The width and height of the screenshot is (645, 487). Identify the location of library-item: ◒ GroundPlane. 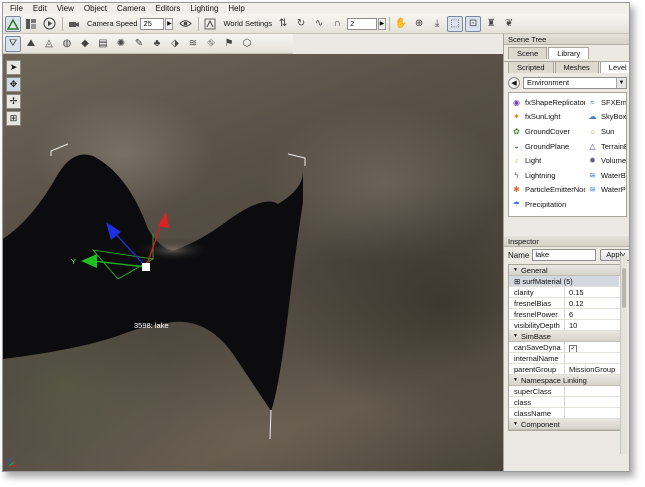
(547, 146).